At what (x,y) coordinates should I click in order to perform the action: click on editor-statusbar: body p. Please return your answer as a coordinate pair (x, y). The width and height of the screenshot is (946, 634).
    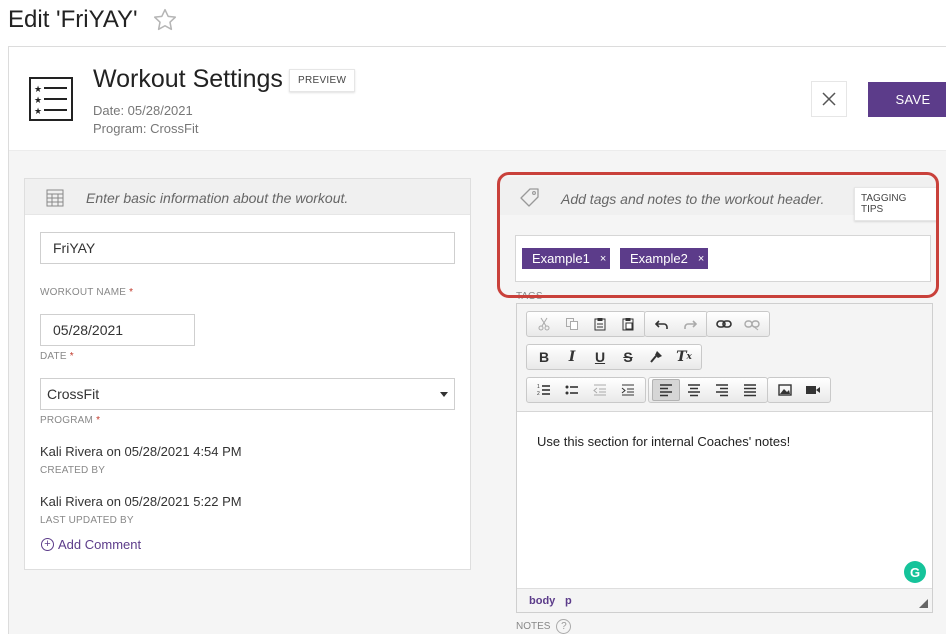
    Looking at the image, I should click on (724, 600).